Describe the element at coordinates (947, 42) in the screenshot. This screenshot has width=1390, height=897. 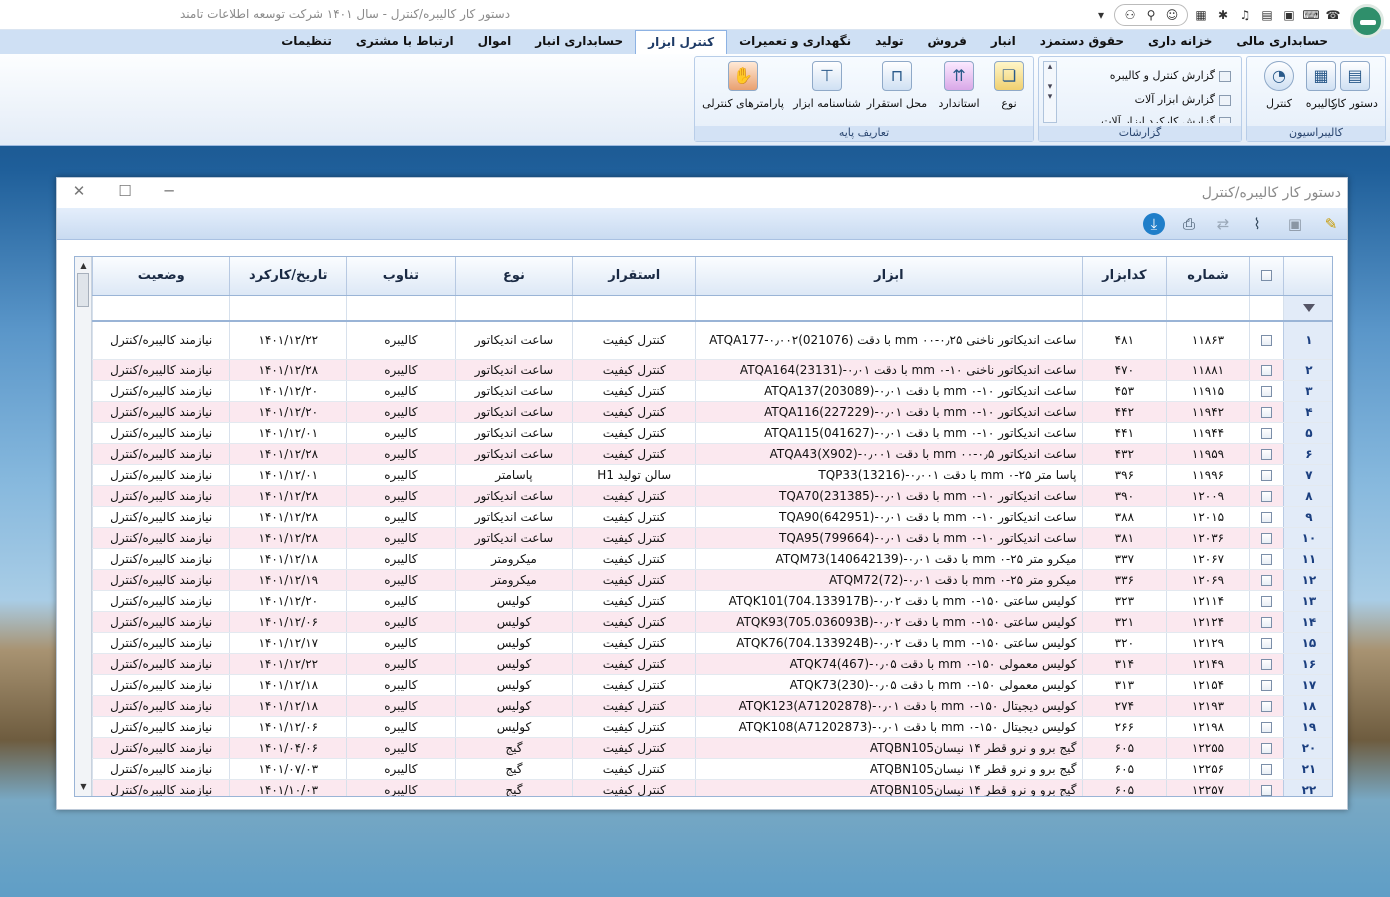
I see `tab-4: فروش` at that location.